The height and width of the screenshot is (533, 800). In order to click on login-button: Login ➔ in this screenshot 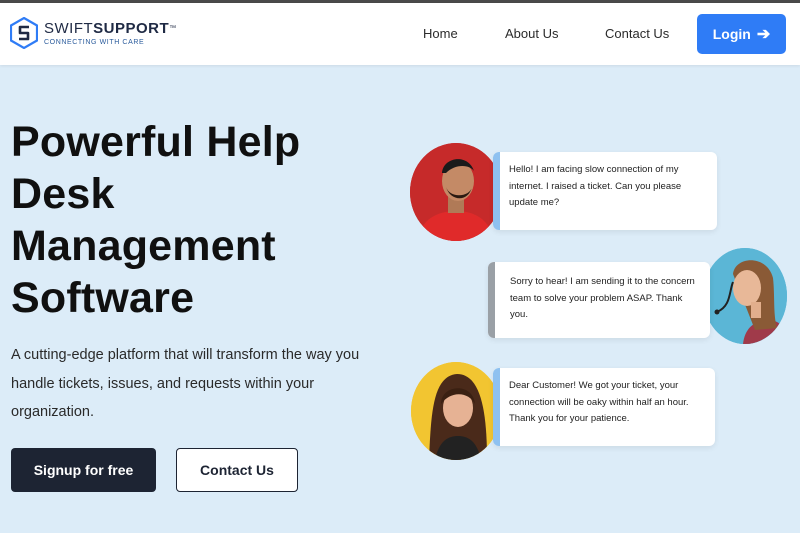, I will do `click(741, 34)`.